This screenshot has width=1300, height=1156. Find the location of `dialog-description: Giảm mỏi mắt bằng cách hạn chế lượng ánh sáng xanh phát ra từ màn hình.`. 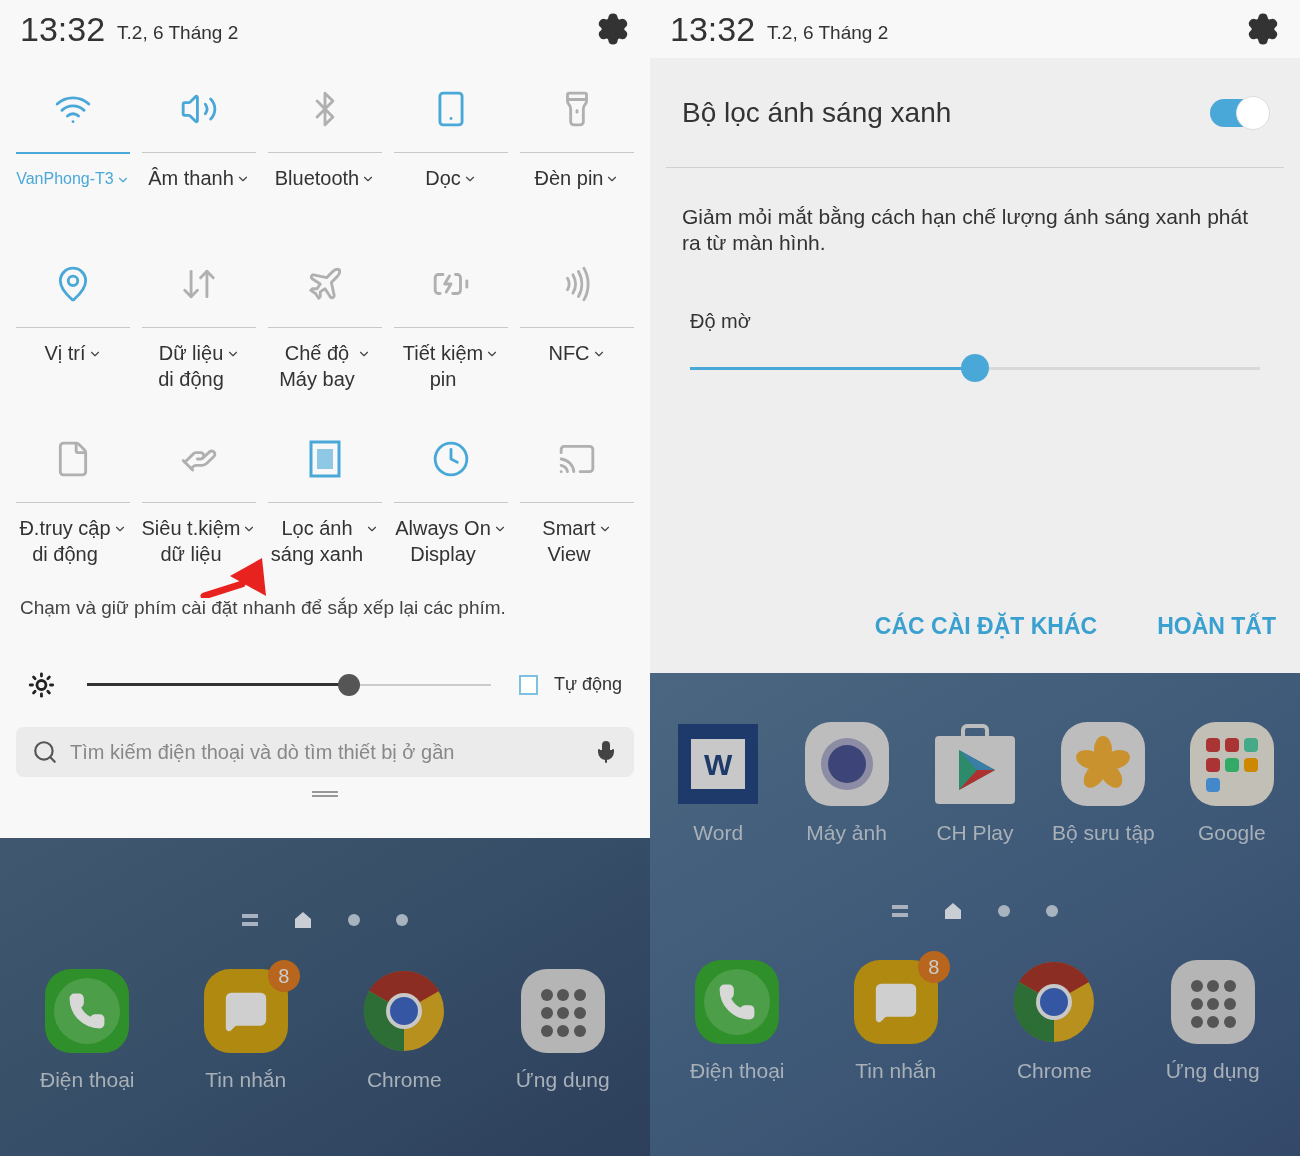

dialog-description: Giảm mỏi mắt bằng cách hạn chế lượng ánh sáng xanh phát ra từ màn hình. is located at coordinates (965, 230).